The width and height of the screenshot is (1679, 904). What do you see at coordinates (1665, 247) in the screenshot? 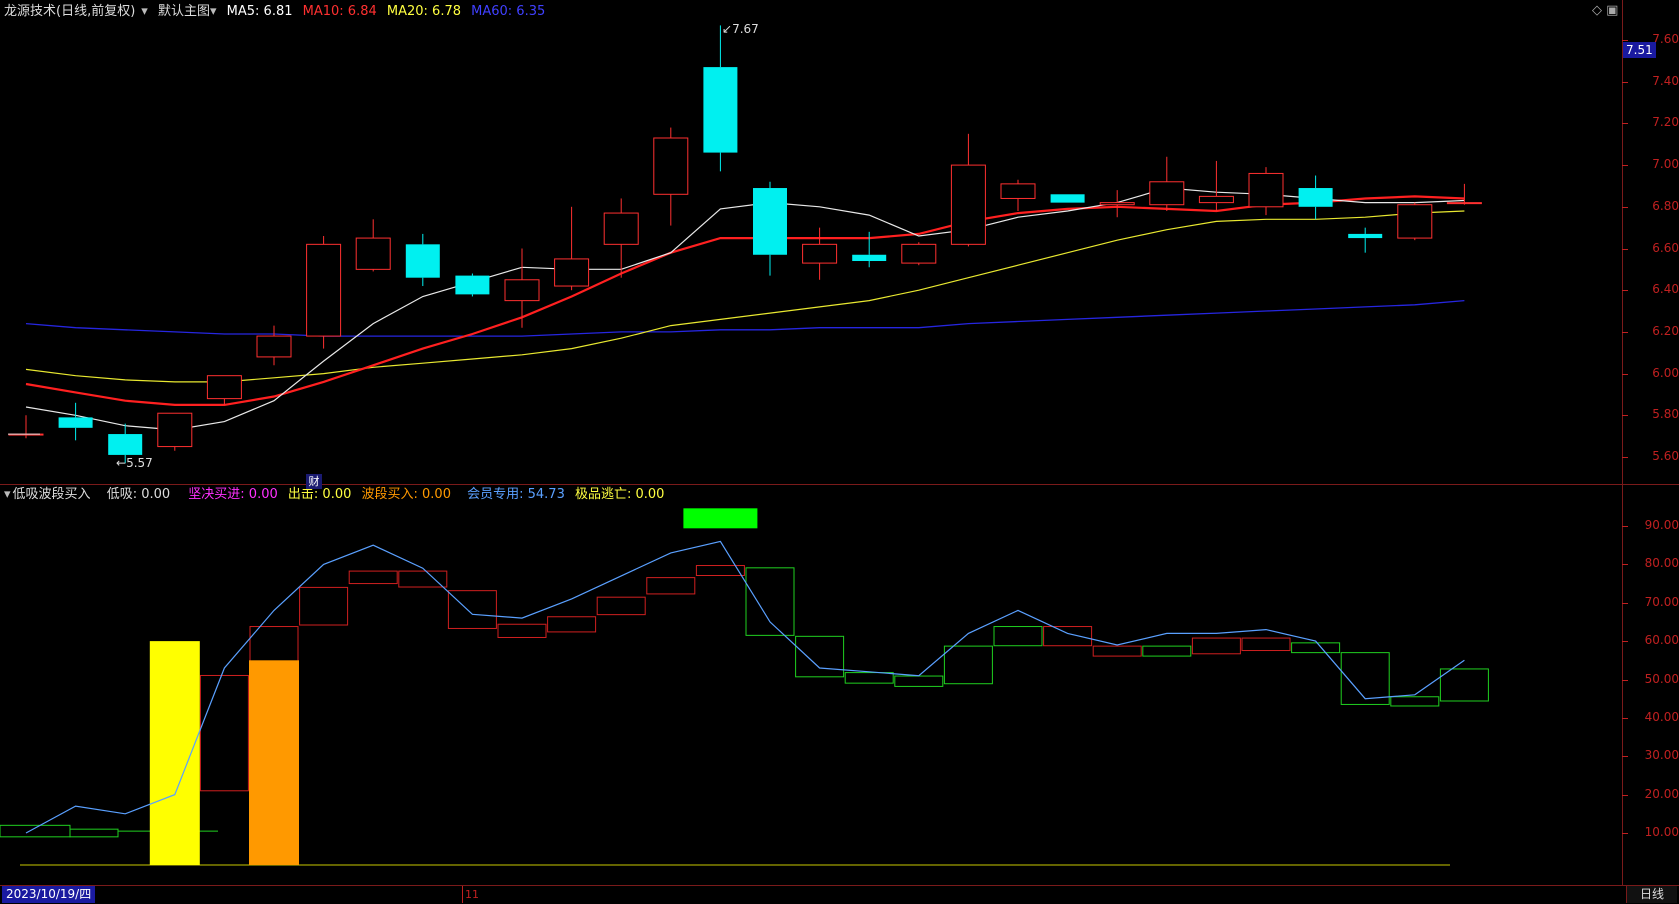
I see `price-tick-label: 6.60` at bounding box center [1665, 247].